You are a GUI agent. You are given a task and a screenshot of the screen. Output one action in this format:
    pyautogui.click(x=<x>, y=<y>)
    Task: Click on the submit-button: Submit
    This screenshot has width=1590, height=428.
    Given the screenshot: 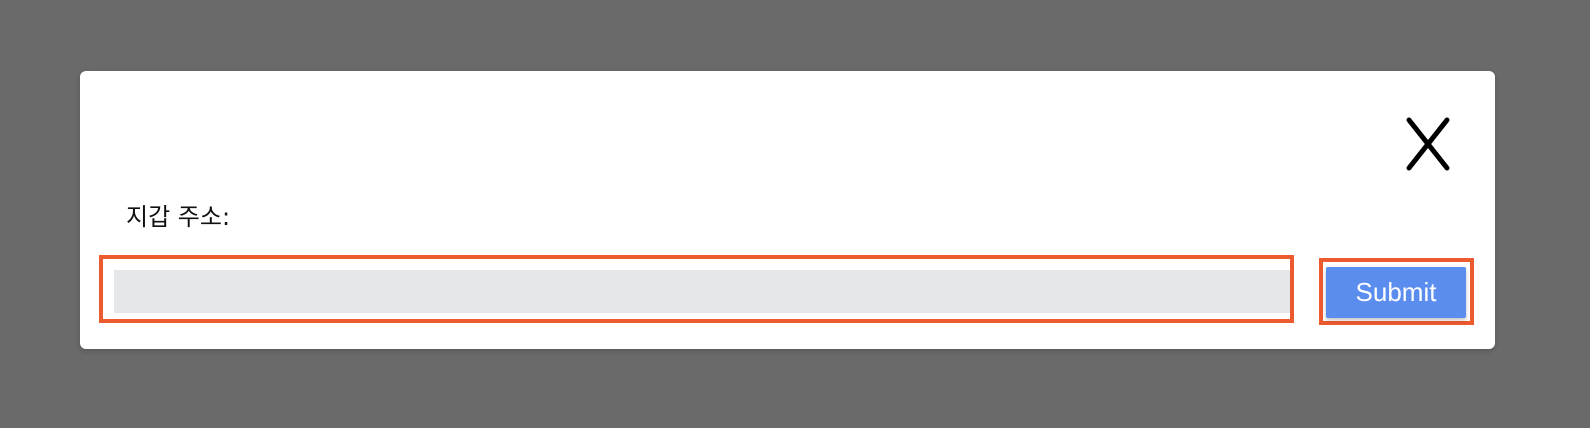 What is the action you would take?
    pyautogui.click(x=1396, y=292)
    